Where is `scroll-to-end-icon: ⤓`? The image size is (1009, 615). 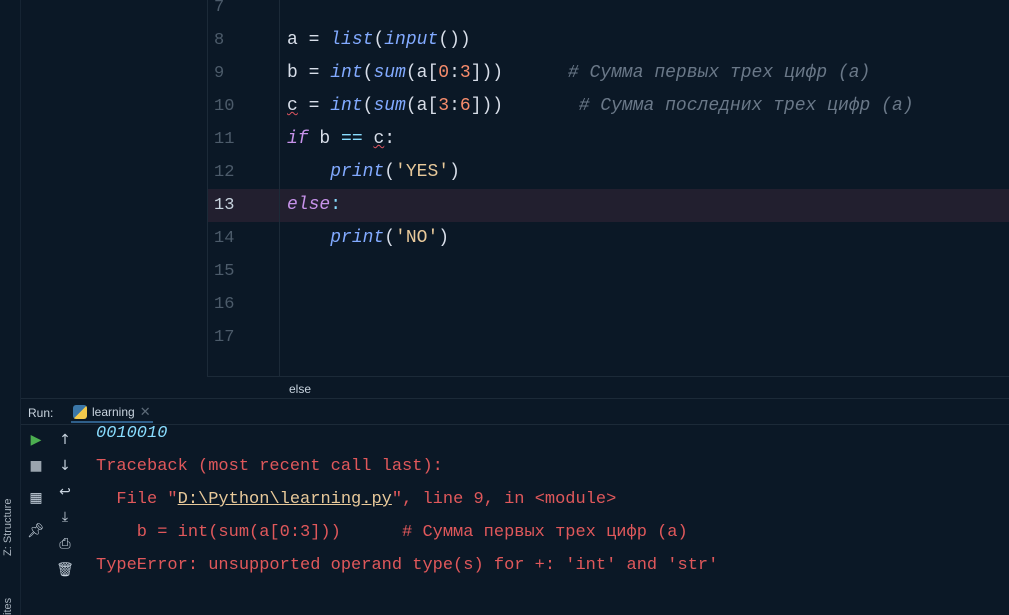
scroll-to-end-icon: ⤓ is located at coordinates (65, 517).